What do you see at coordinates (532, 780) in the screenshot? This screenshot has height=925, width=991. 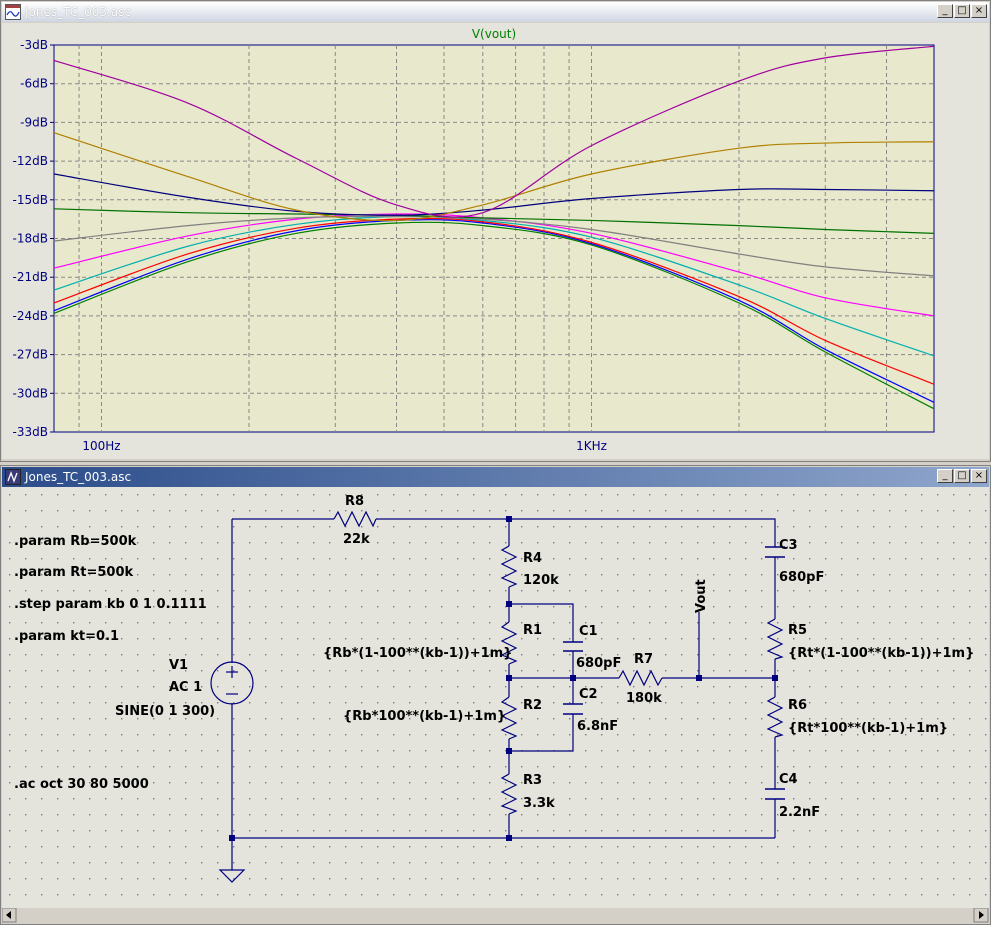 I see `r3-name: R3` at bounding box center [532, 780].